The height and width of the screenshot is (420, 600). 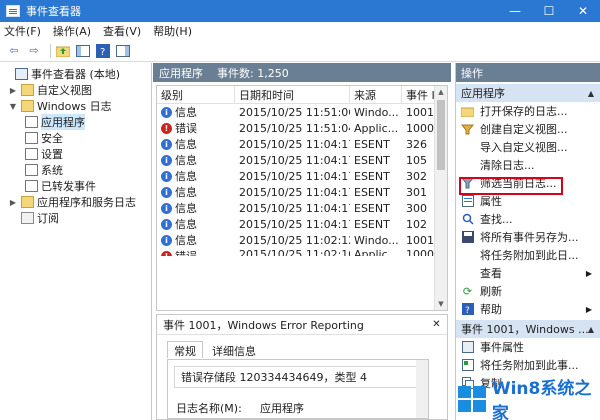 I want to click on tree-item-custom-views: ▶ 自定义视图, so click(x=75, y=90).